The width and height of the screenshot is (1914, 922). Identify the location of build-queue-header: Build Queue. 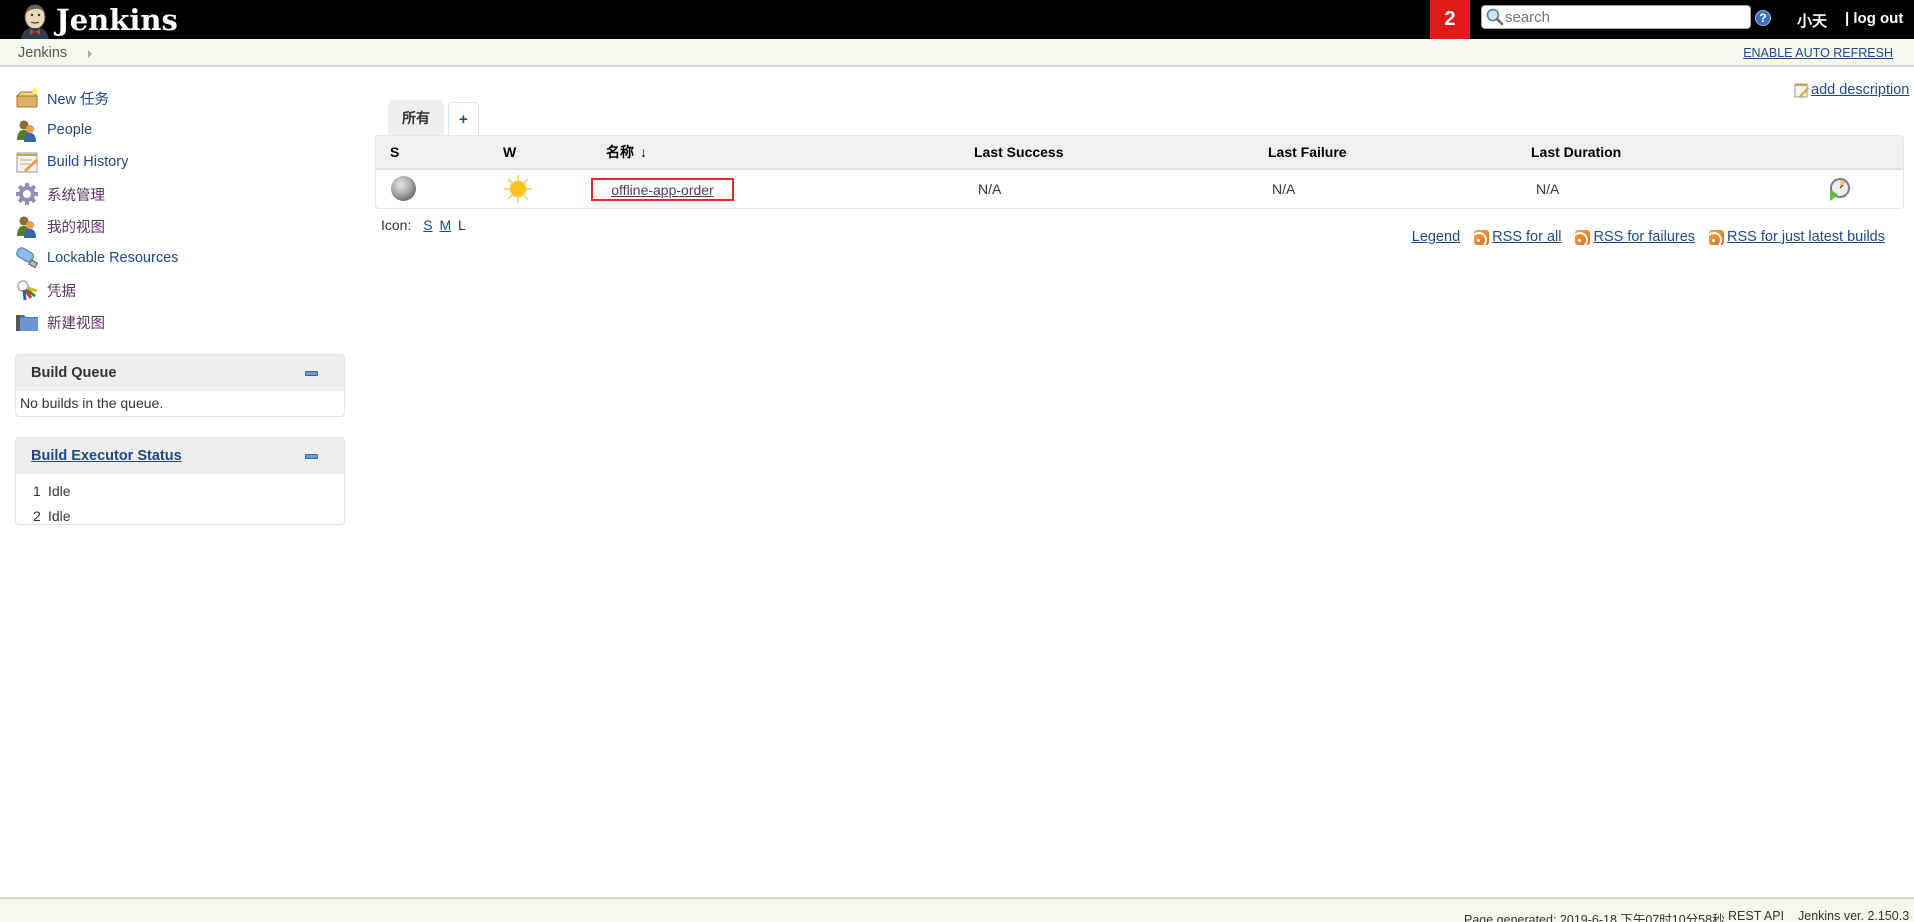
(180, 373).